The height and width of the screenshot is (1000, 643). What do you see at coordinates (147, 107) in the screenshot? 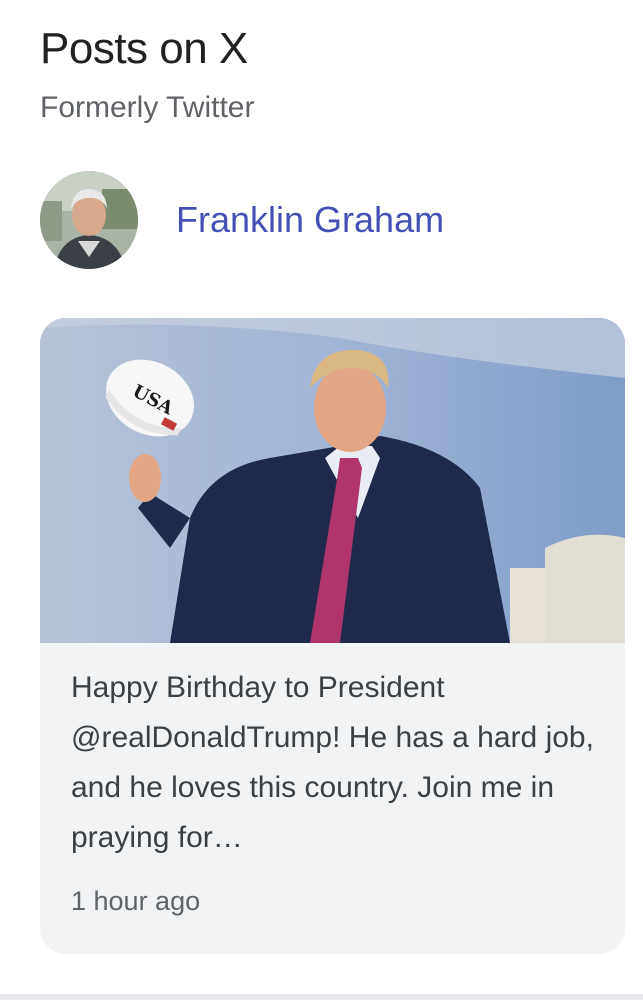
I see `section-subtitle: Formerly Twitter` at bounding box center [147, 107].